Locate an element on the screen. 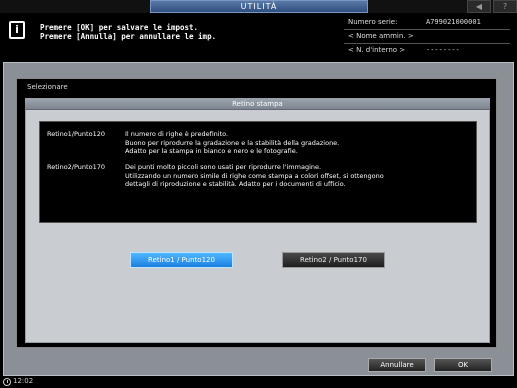 This screenshot has height=388, width=517. description-line: Il numero di righe è predefinito. is located at coordinates (177, 134).